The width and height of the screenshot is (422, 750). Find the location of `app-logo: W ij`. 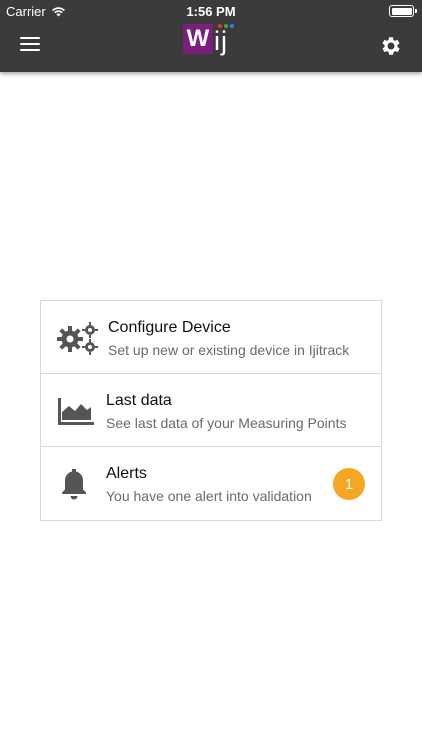

app-logo: W ij is located at coordinates (211, 44).